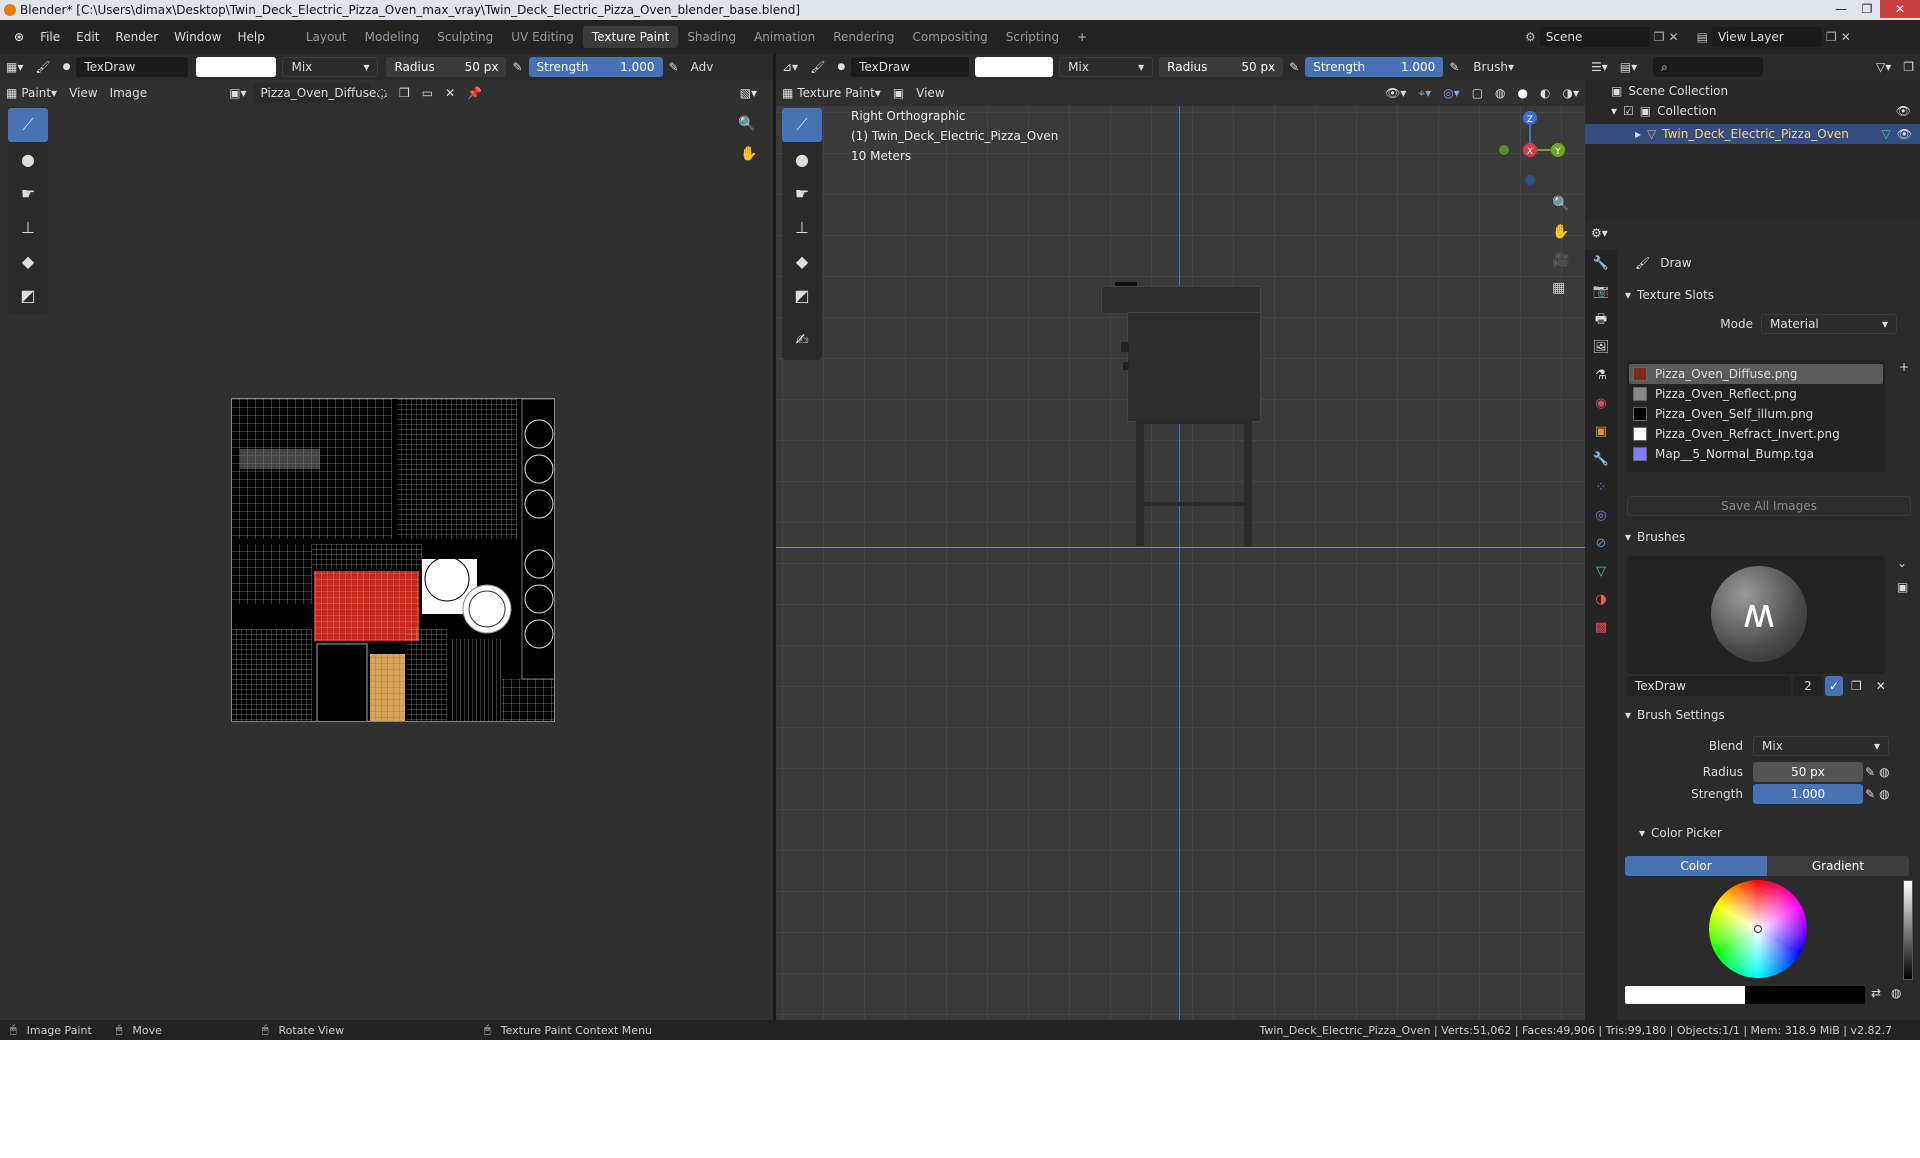 The height and width of the screenshot is (1158, 1920). Describe the element at coordinates (1696, 866) in the screenshot. I see `tab-color: Color` at that location.